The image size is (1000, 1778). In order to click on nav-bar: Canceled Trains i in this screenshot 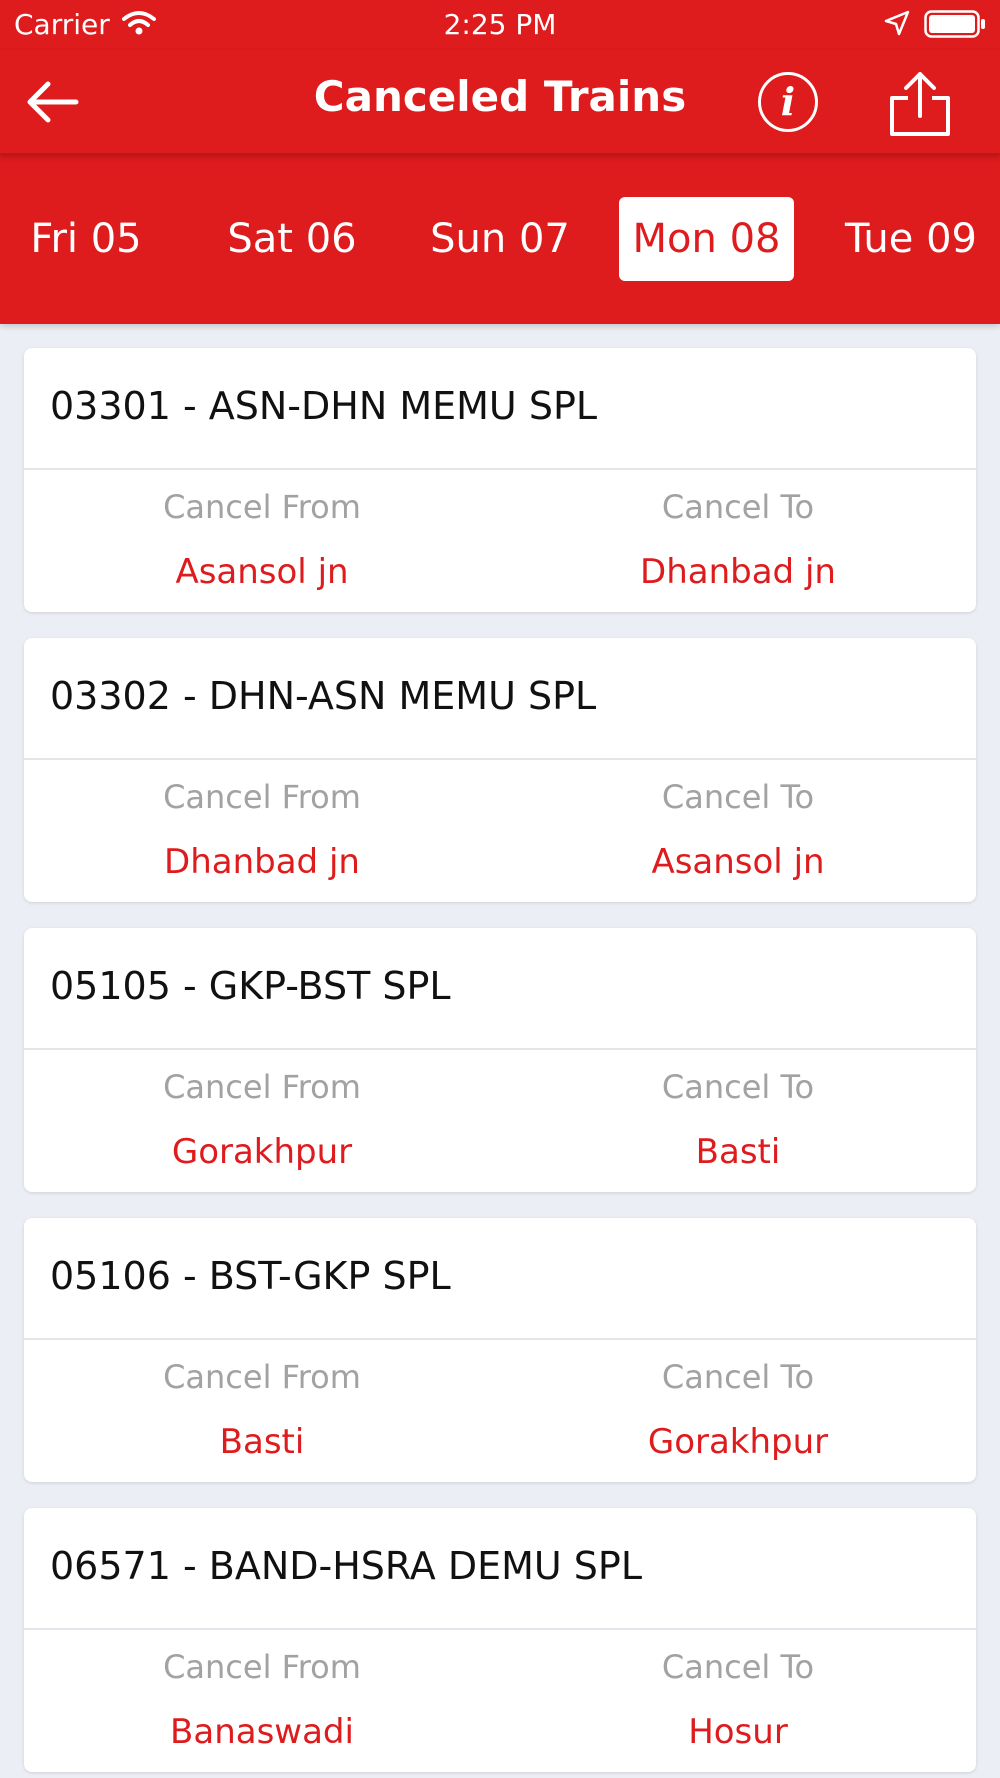, I will do `click(500, 102)`.